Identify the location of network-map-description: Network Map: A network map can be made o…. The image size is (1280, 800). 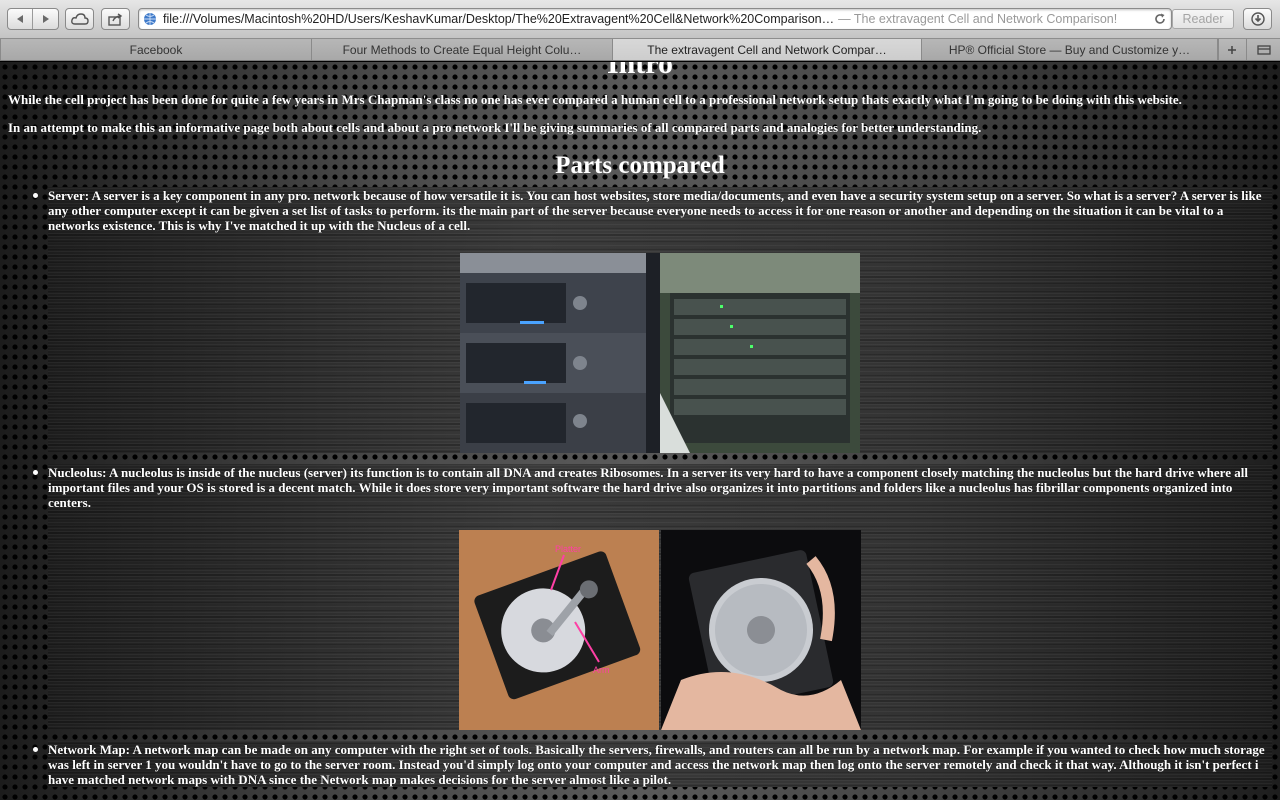
(656, 764).